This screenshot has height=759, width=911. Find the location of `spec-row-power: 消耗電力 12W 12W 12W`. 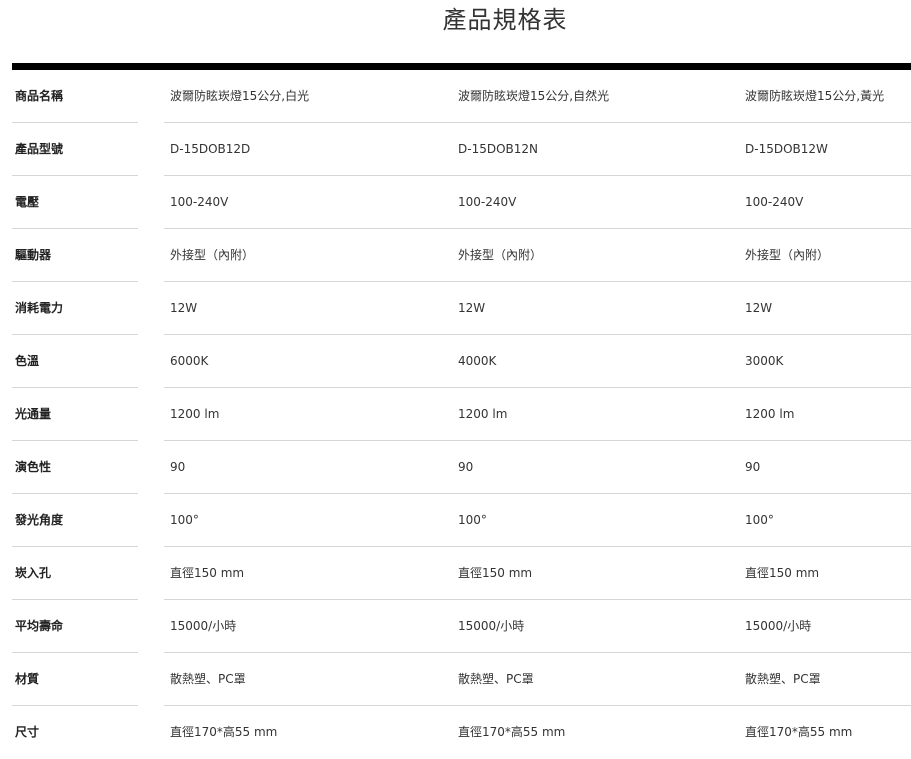

spec-row-power: 消耗電力 12W 12W 12W is located at coordinates (461, 308).